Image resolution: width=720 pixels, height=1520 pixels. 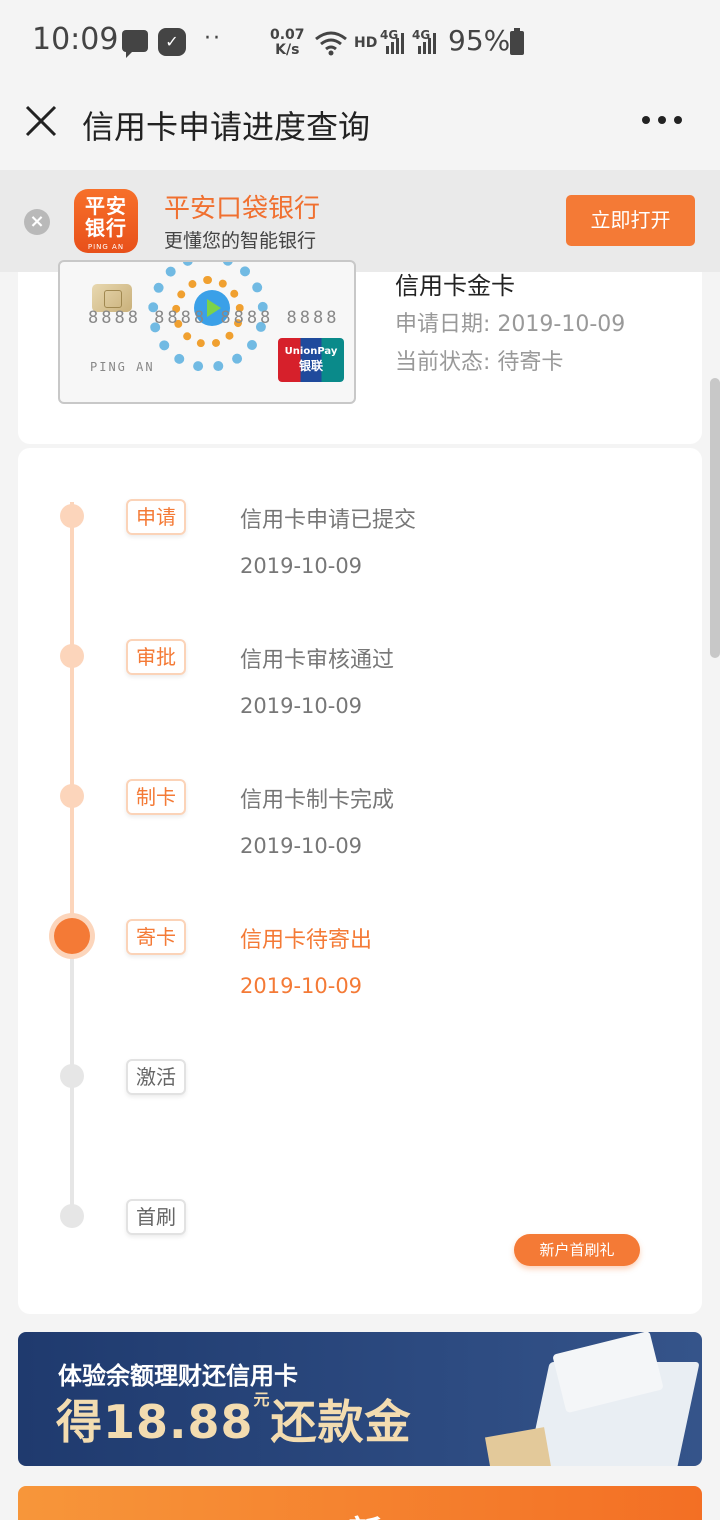 What do you see at coordinates (156, 657) in the screenshot?
I see `timeline-step-tag: 审批` at bounding box center [156, 657].